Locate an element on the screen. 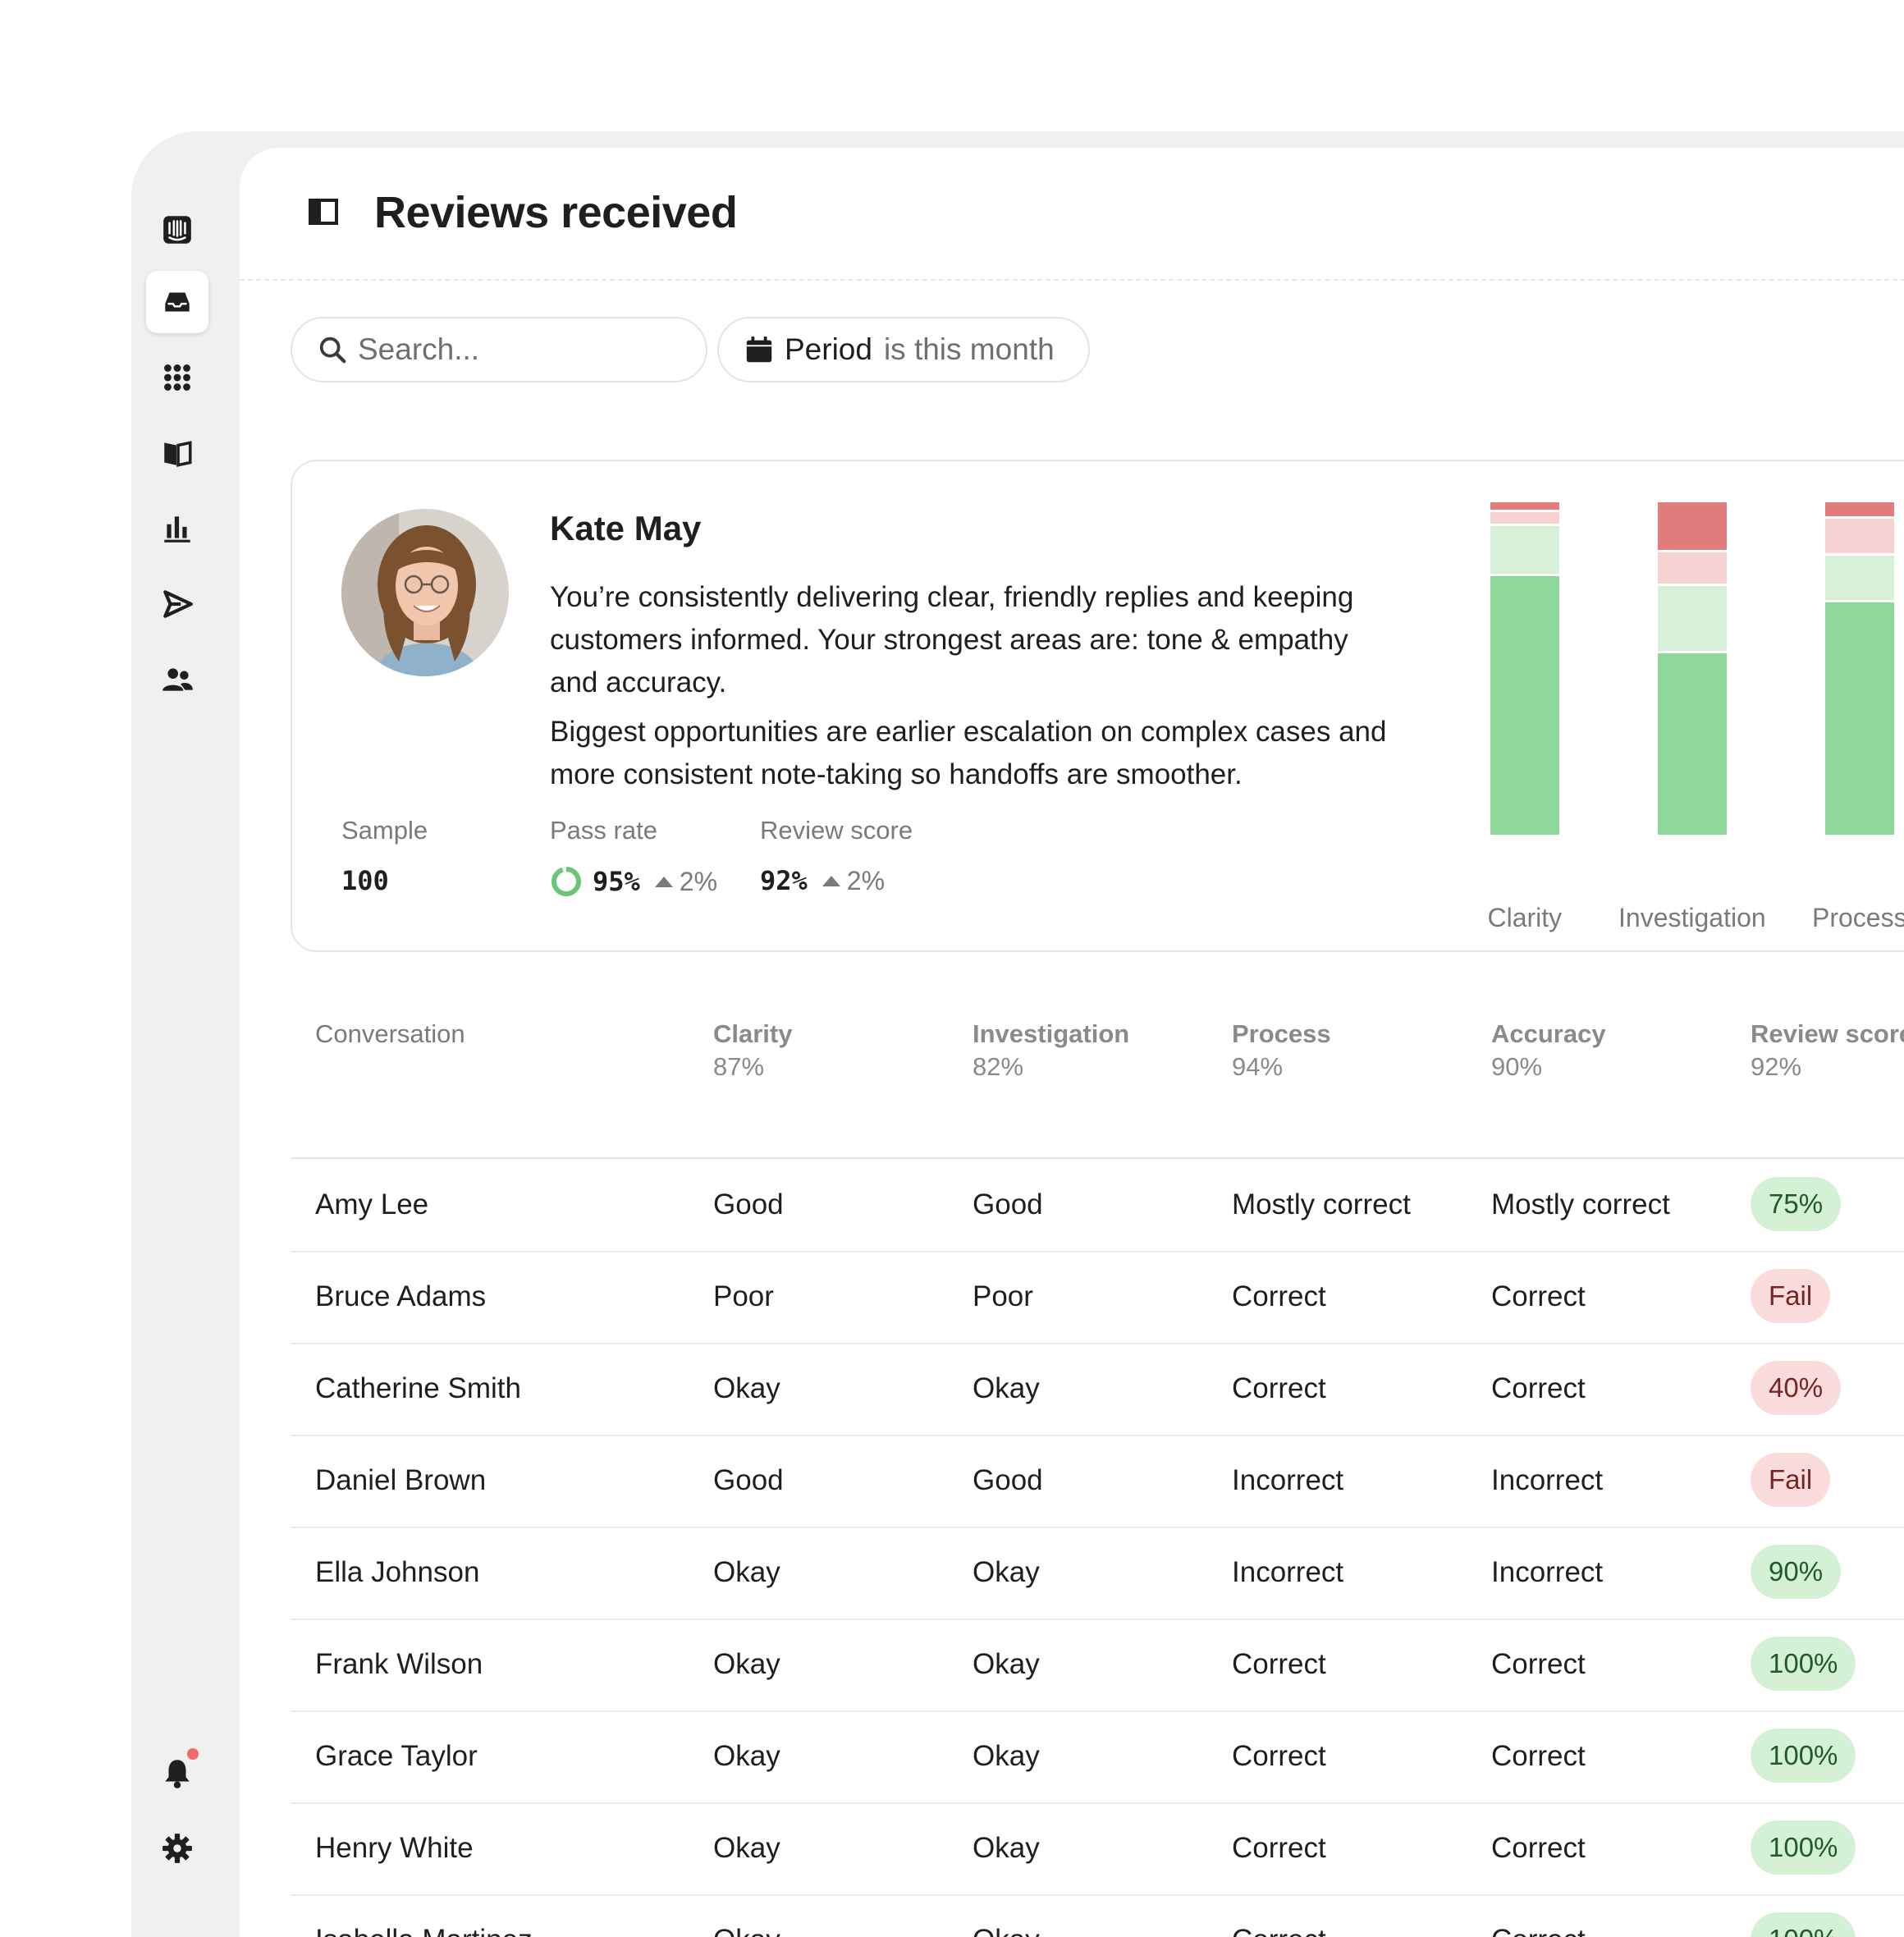 The height and width of the screenshot is (1937, 1904). cell-clarity: Poor is located at coordinates (743, 1296).